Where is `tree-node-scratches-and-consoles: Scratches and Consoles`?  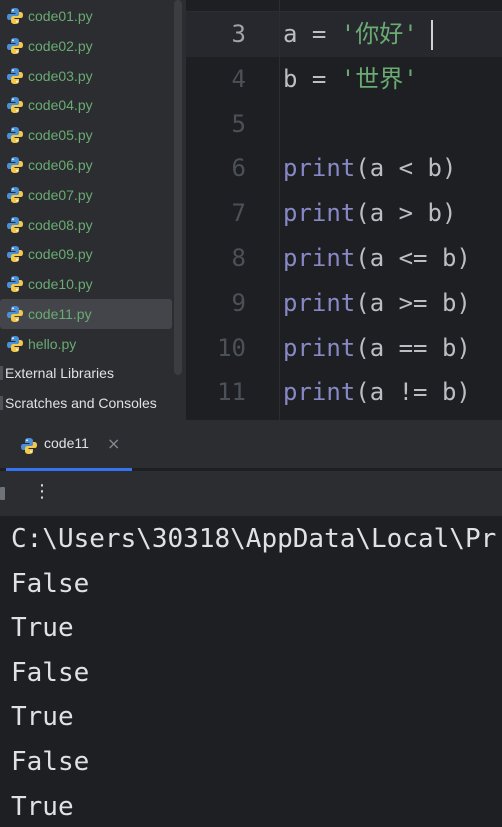 tree-node-scratches-and-consoles: Scratches and Consoles is located at coordinates (86, 403).